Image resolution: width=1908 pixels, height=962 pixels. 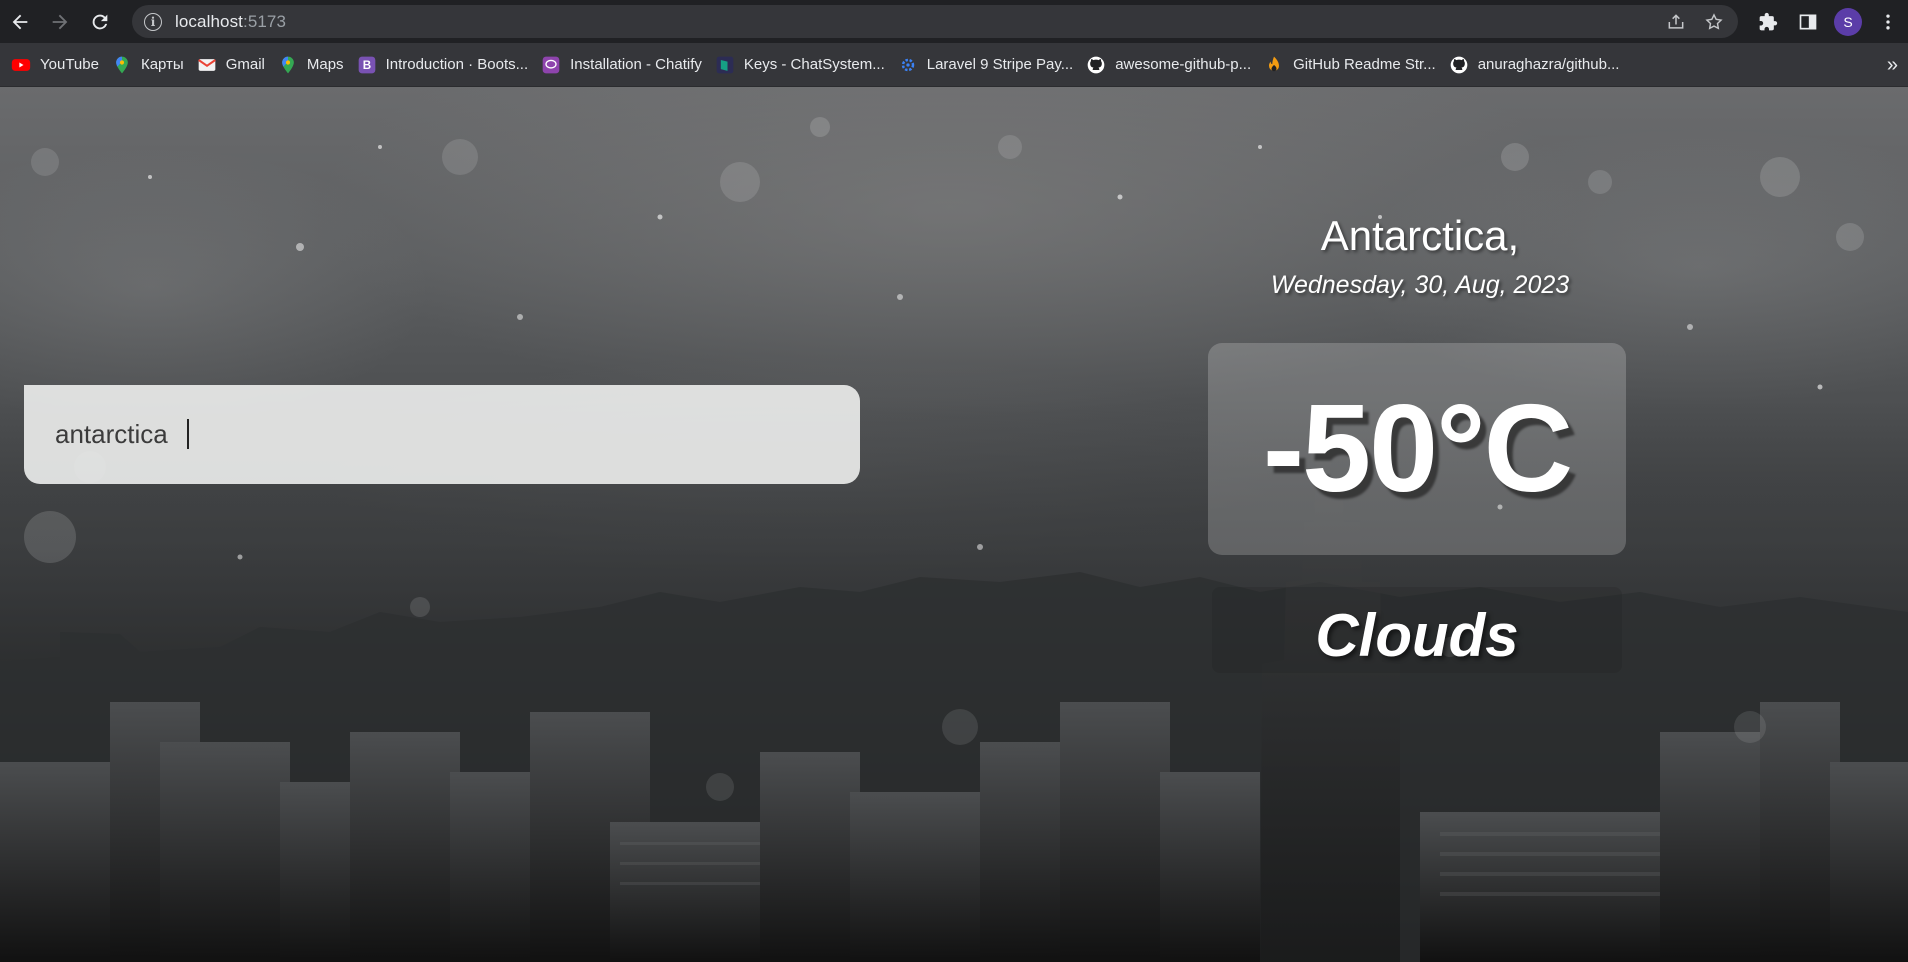 I want to click on city-search-field, so click(x=442, y=434).